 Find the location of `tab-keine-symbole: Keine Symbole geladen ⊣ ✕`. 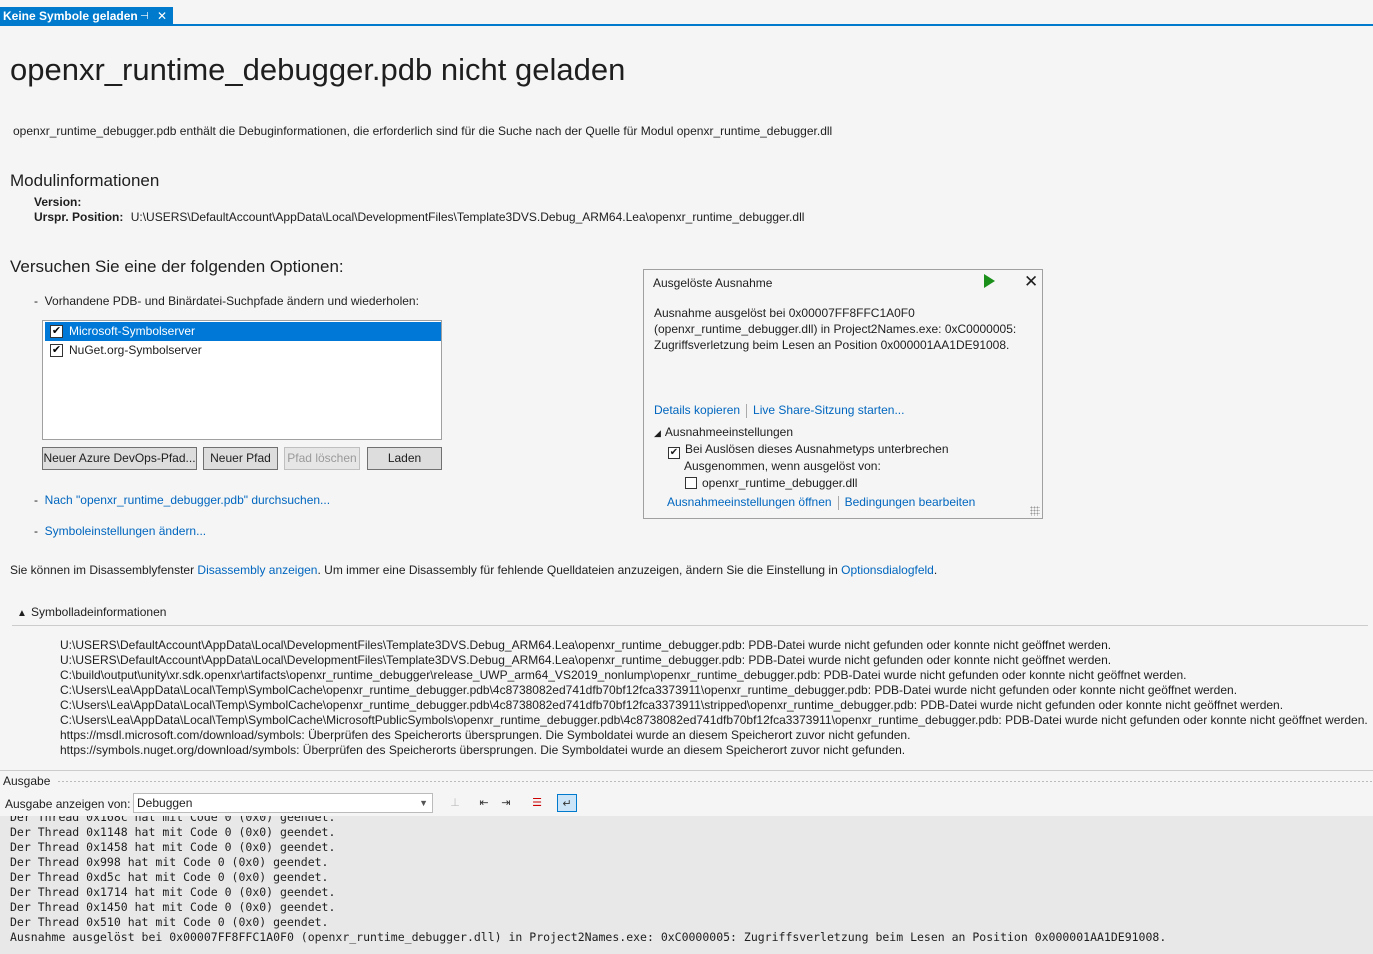

tab-keine-symbole: Keine Symbole geladen ⊣ ✕ is located at coordinates (86, 16).